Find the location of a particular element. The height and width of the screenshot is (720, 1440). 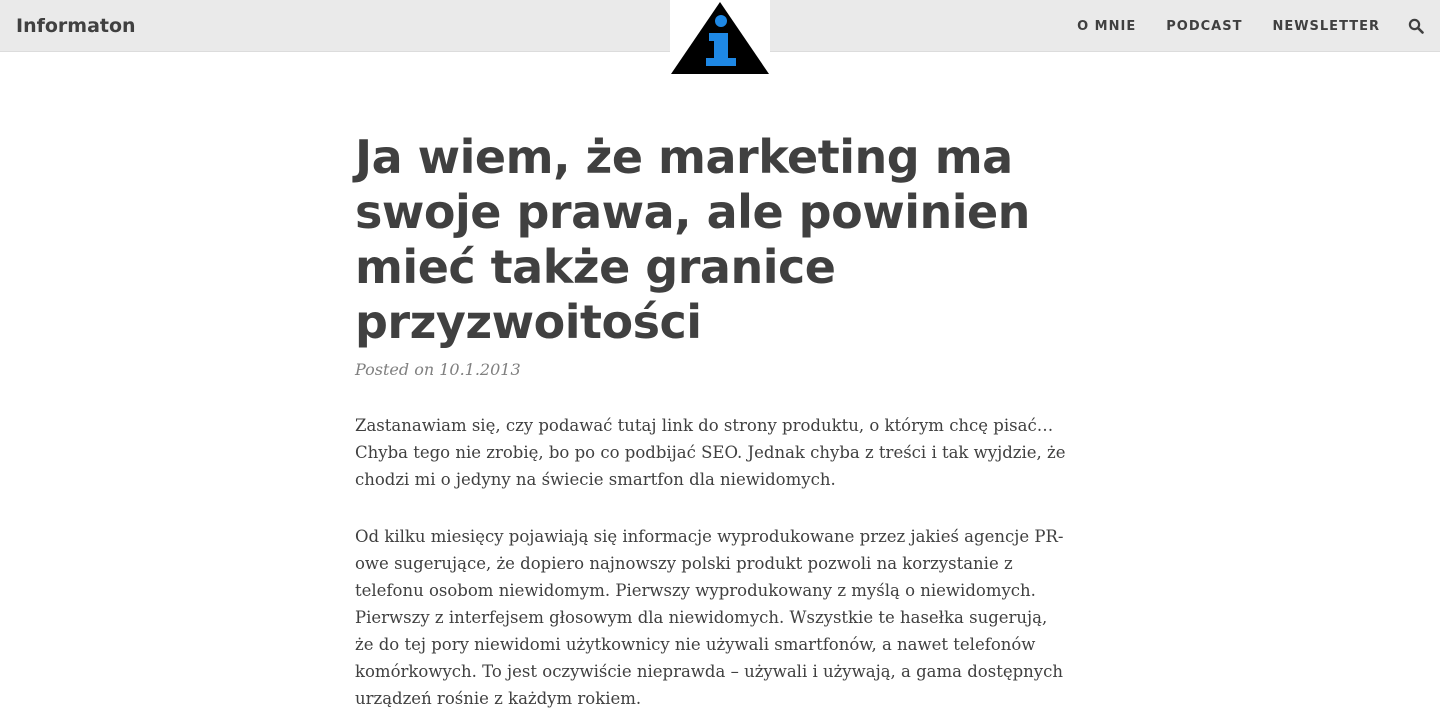

search-icon is located at coordinates (1416, 26).